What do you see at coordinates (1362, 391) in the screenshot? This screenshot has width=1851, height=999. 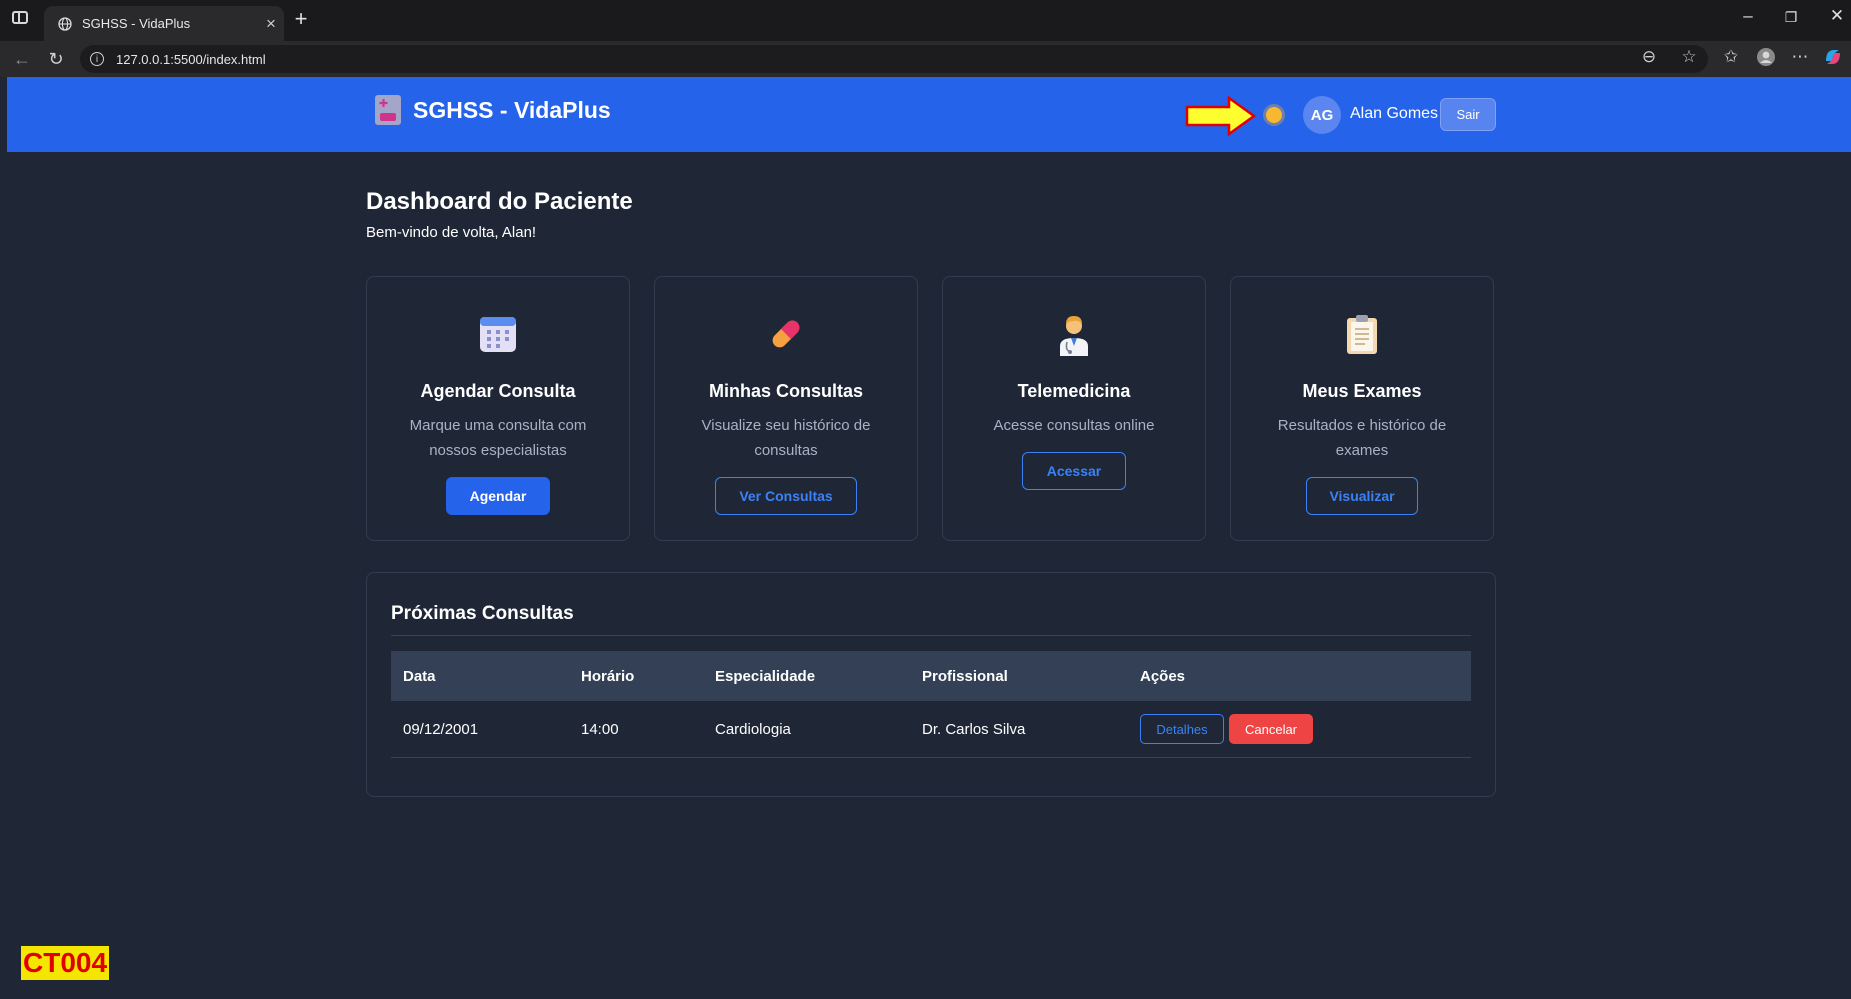 I see `card-title: Meus Exames` at bounding box center [1362, 391].